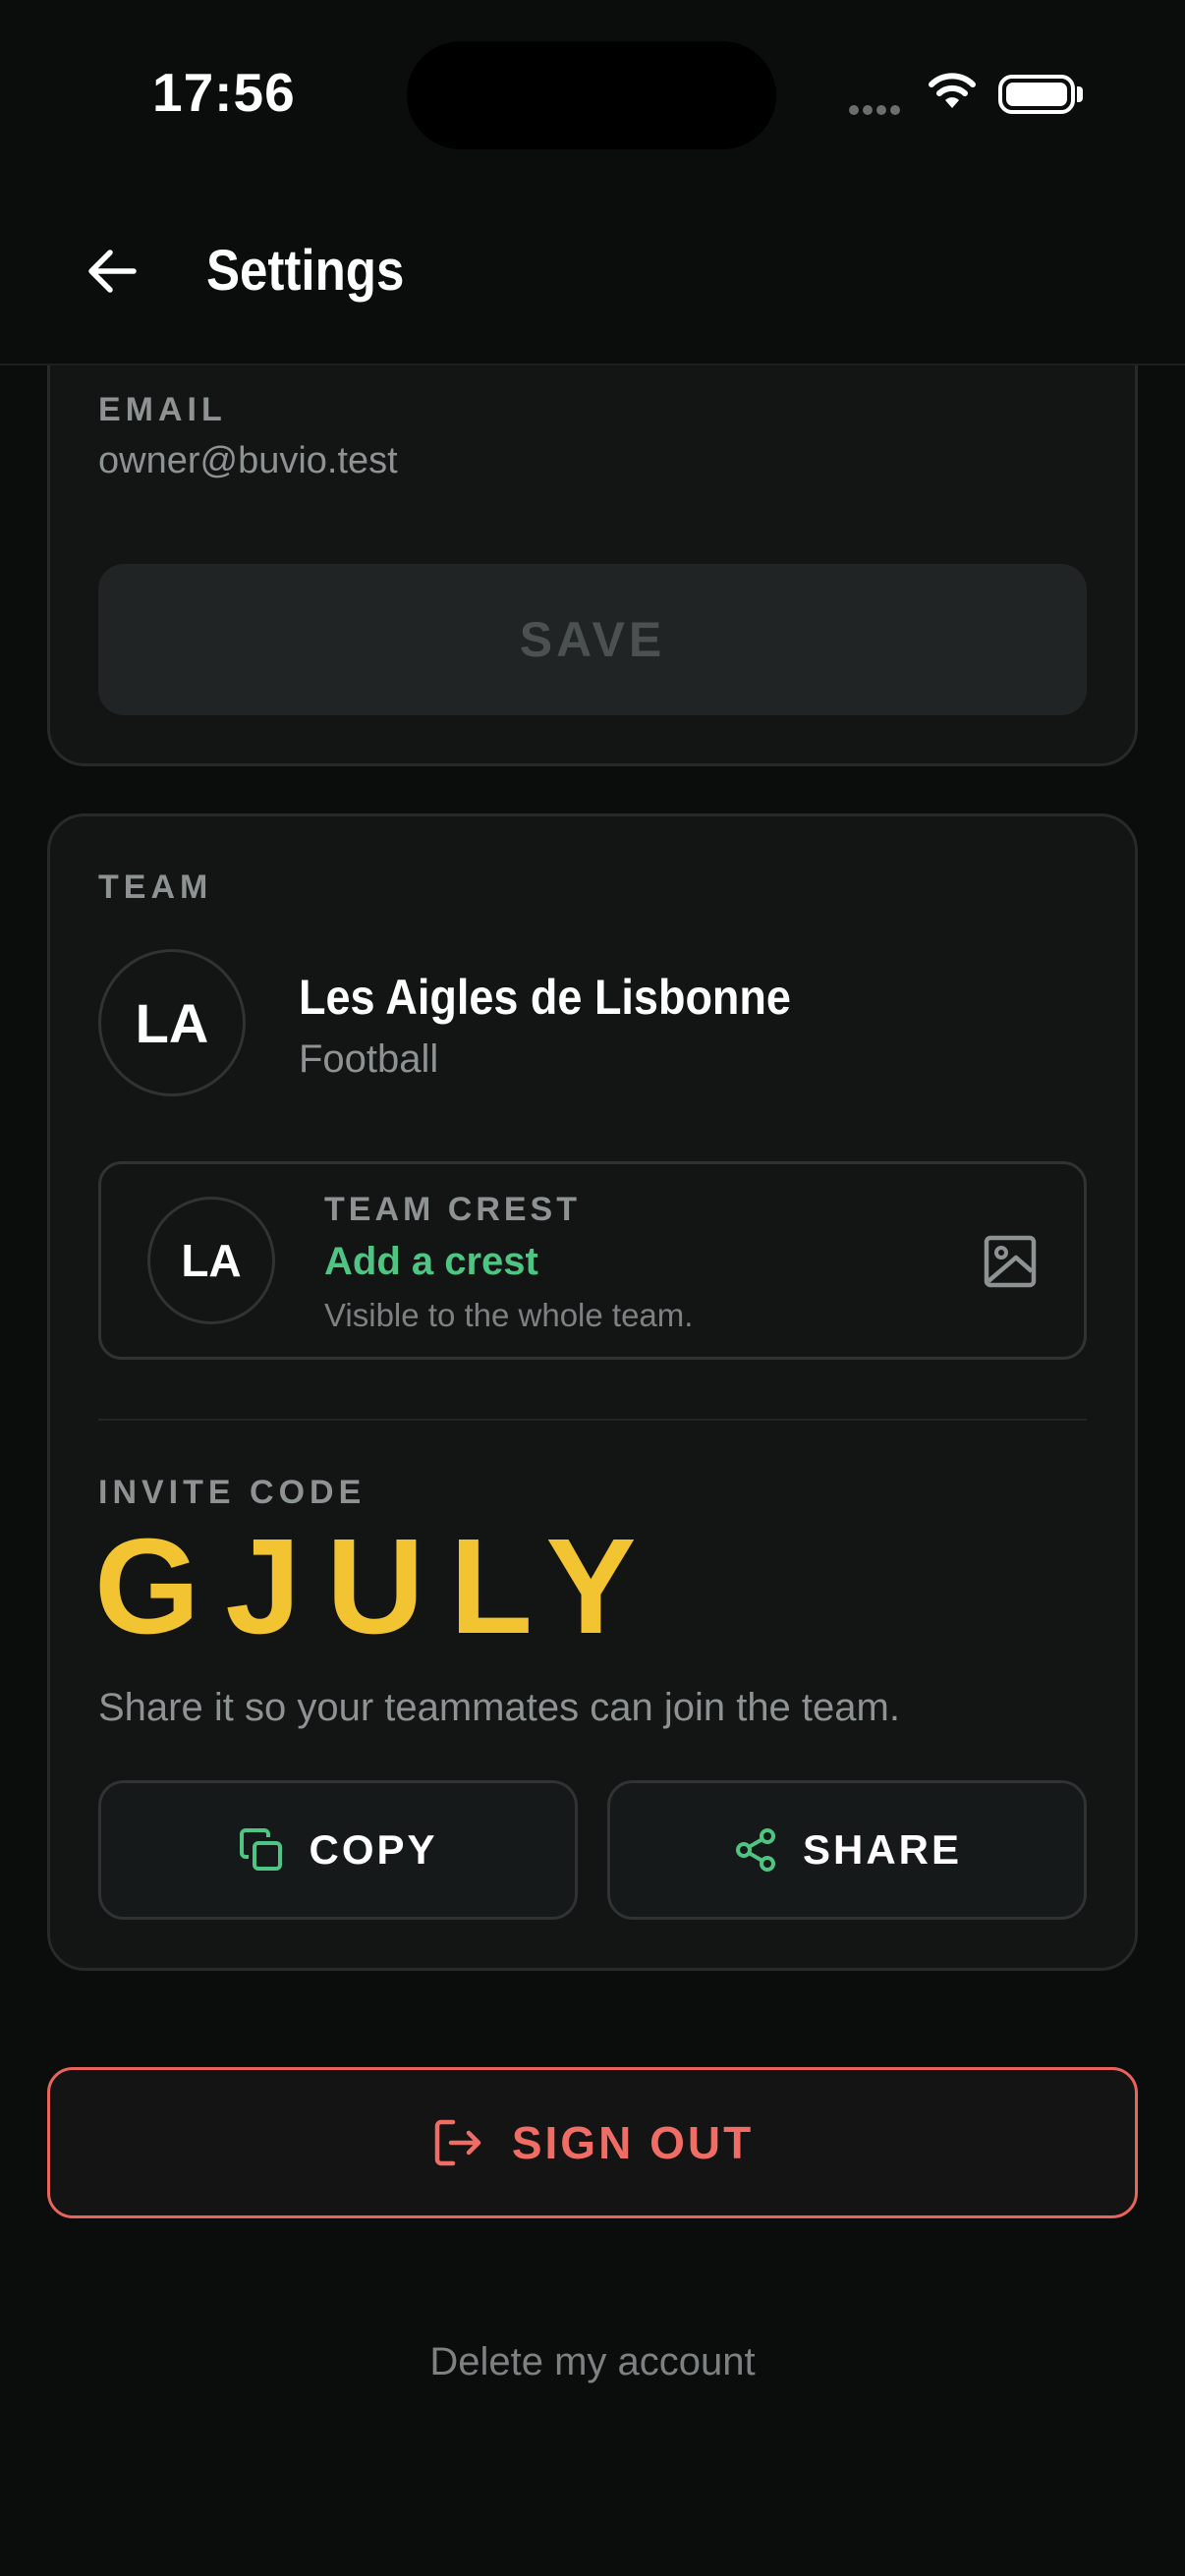  What do you see at coordinates (306, 271) in the screenshot?
I see `page-title: Settings` at bounding box center [306, 271].